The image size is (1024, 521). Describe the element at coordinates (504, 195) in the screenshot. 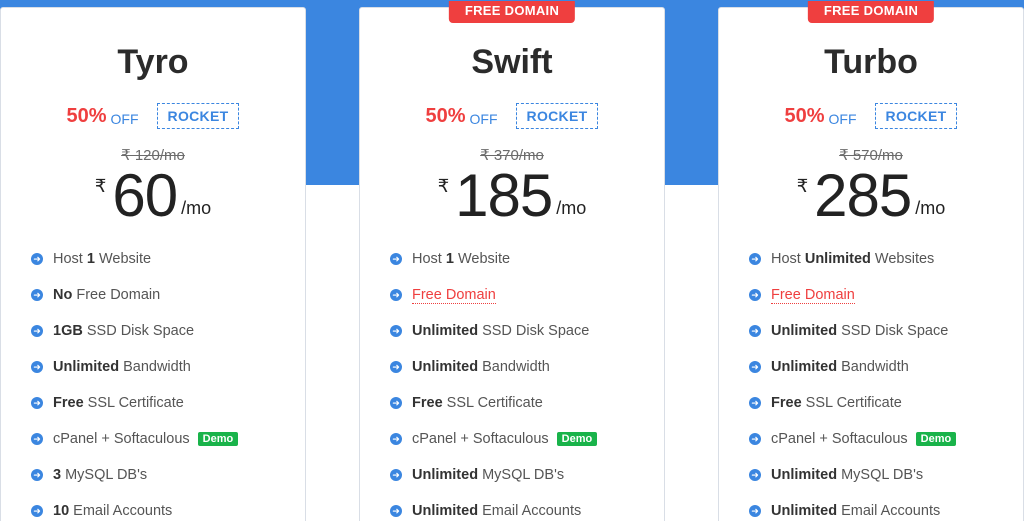

I see `price-amount: 185` at that location.